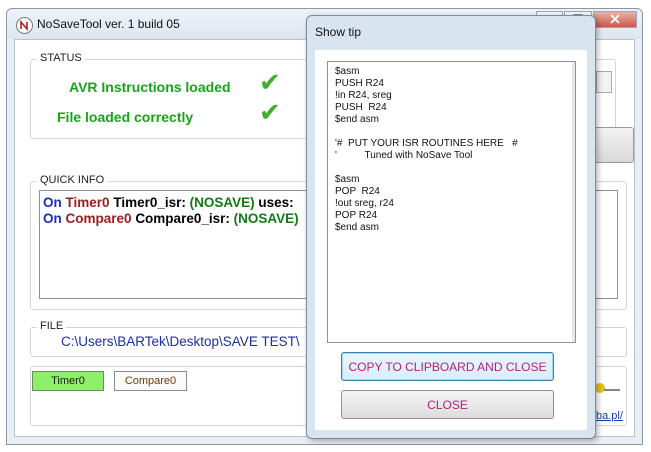 This screenshot has width=651, height=452. Describe the element at coordinates (607, 387) in the screenshot. I see `logo-icon` at that location.